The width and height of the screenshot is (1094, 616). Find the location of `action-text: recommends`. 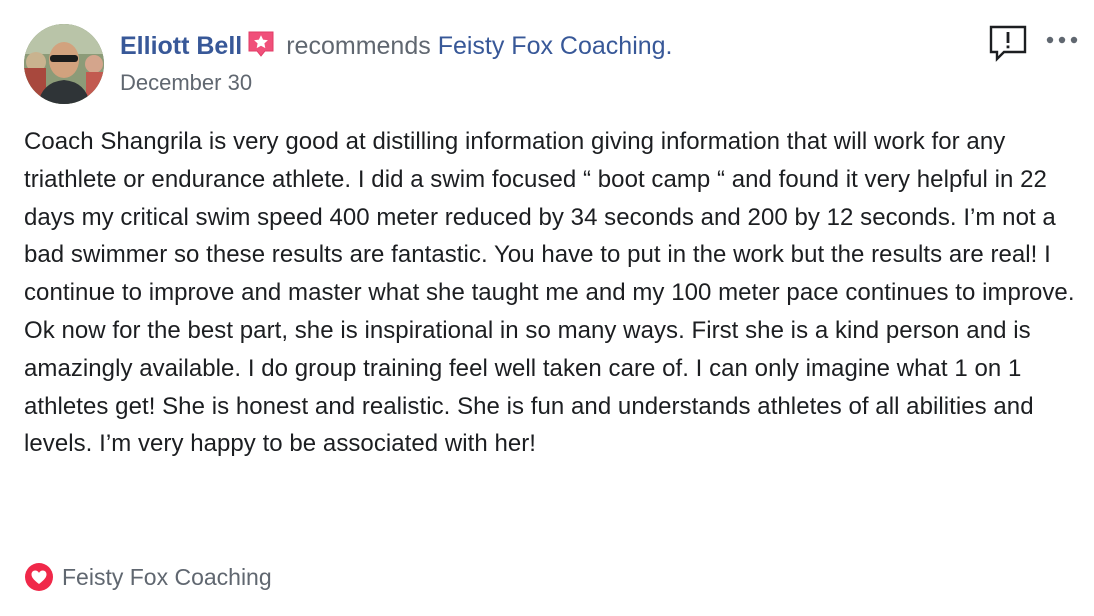

action-text: recommends is located at coordinates (358, 46).